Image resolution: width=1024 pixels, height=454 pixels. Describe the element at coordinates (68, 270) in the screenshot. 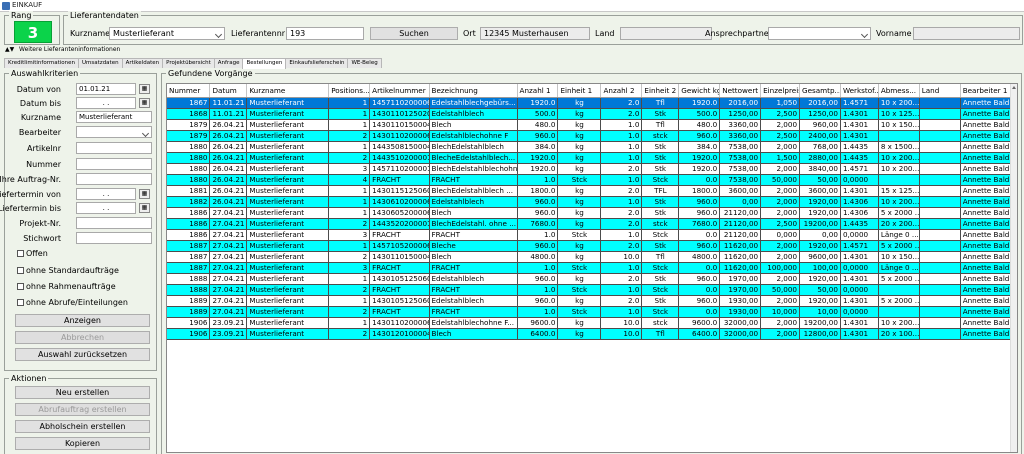

I see `ohne-standardauftraege-checkbox: ohne Standardaufträge` at that location.